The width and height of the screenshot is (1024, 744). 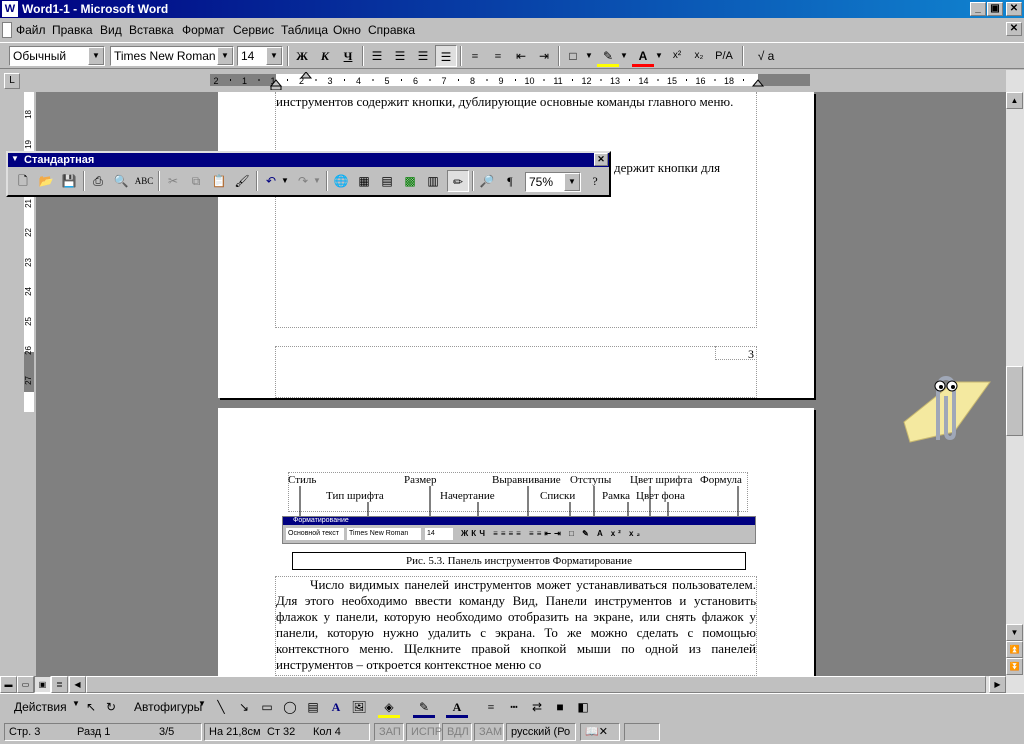 What do you see at coordinates (510, 81) in the screenshot?
I see `ruler-scale: 2 1 1 2 3 4 5 6 7 8 9 10 11 12 13 14 15 16 18` at bounding box center [510, 81].